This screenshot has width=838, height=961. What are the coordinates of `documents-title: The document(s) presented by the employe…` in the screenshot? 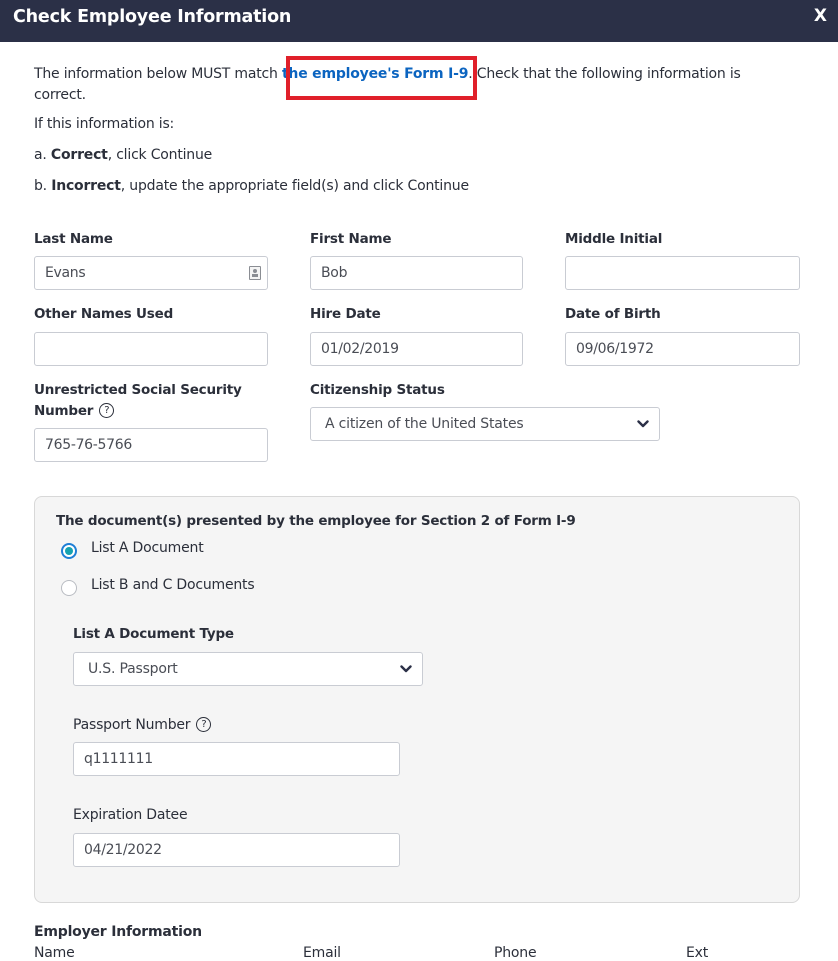 It's located at (316, 521).